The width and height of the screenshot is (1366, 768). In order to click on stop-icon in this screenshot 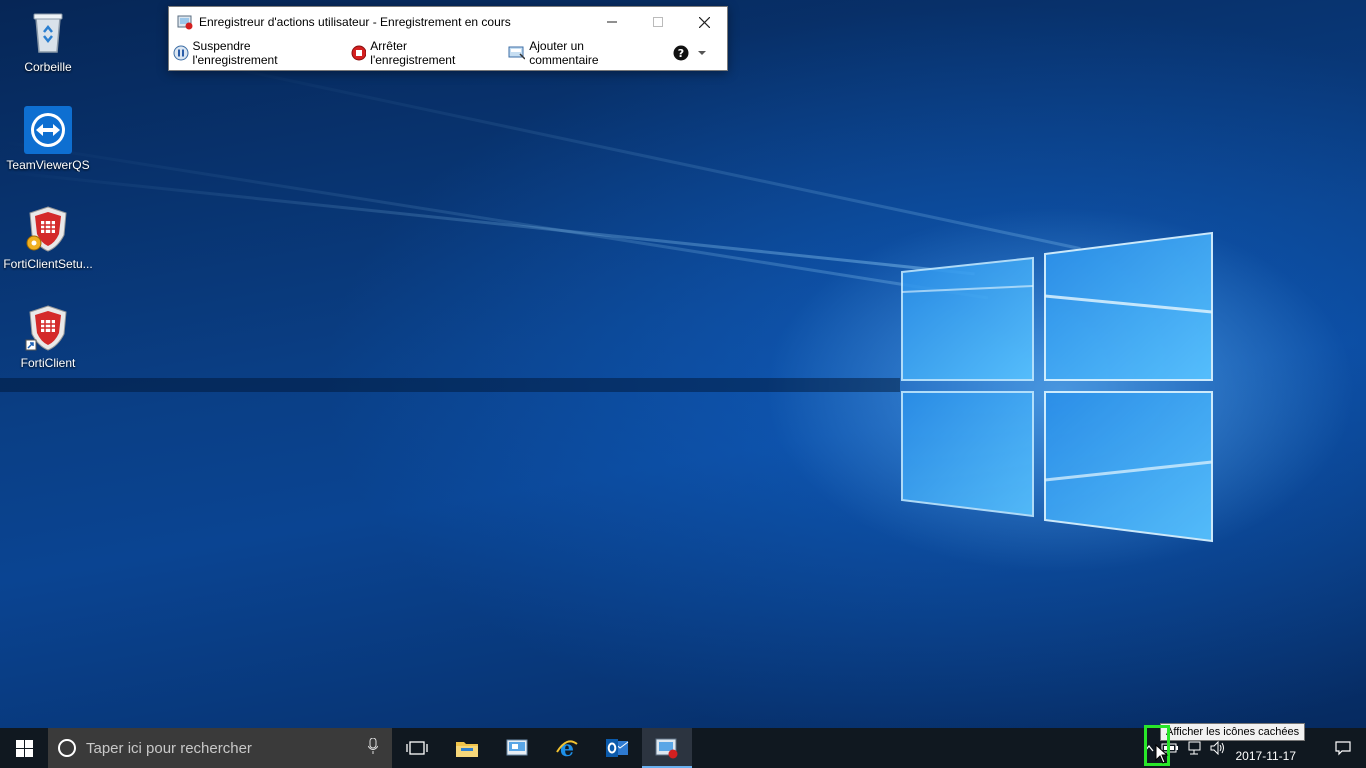, I will do `click(359, 53)`.